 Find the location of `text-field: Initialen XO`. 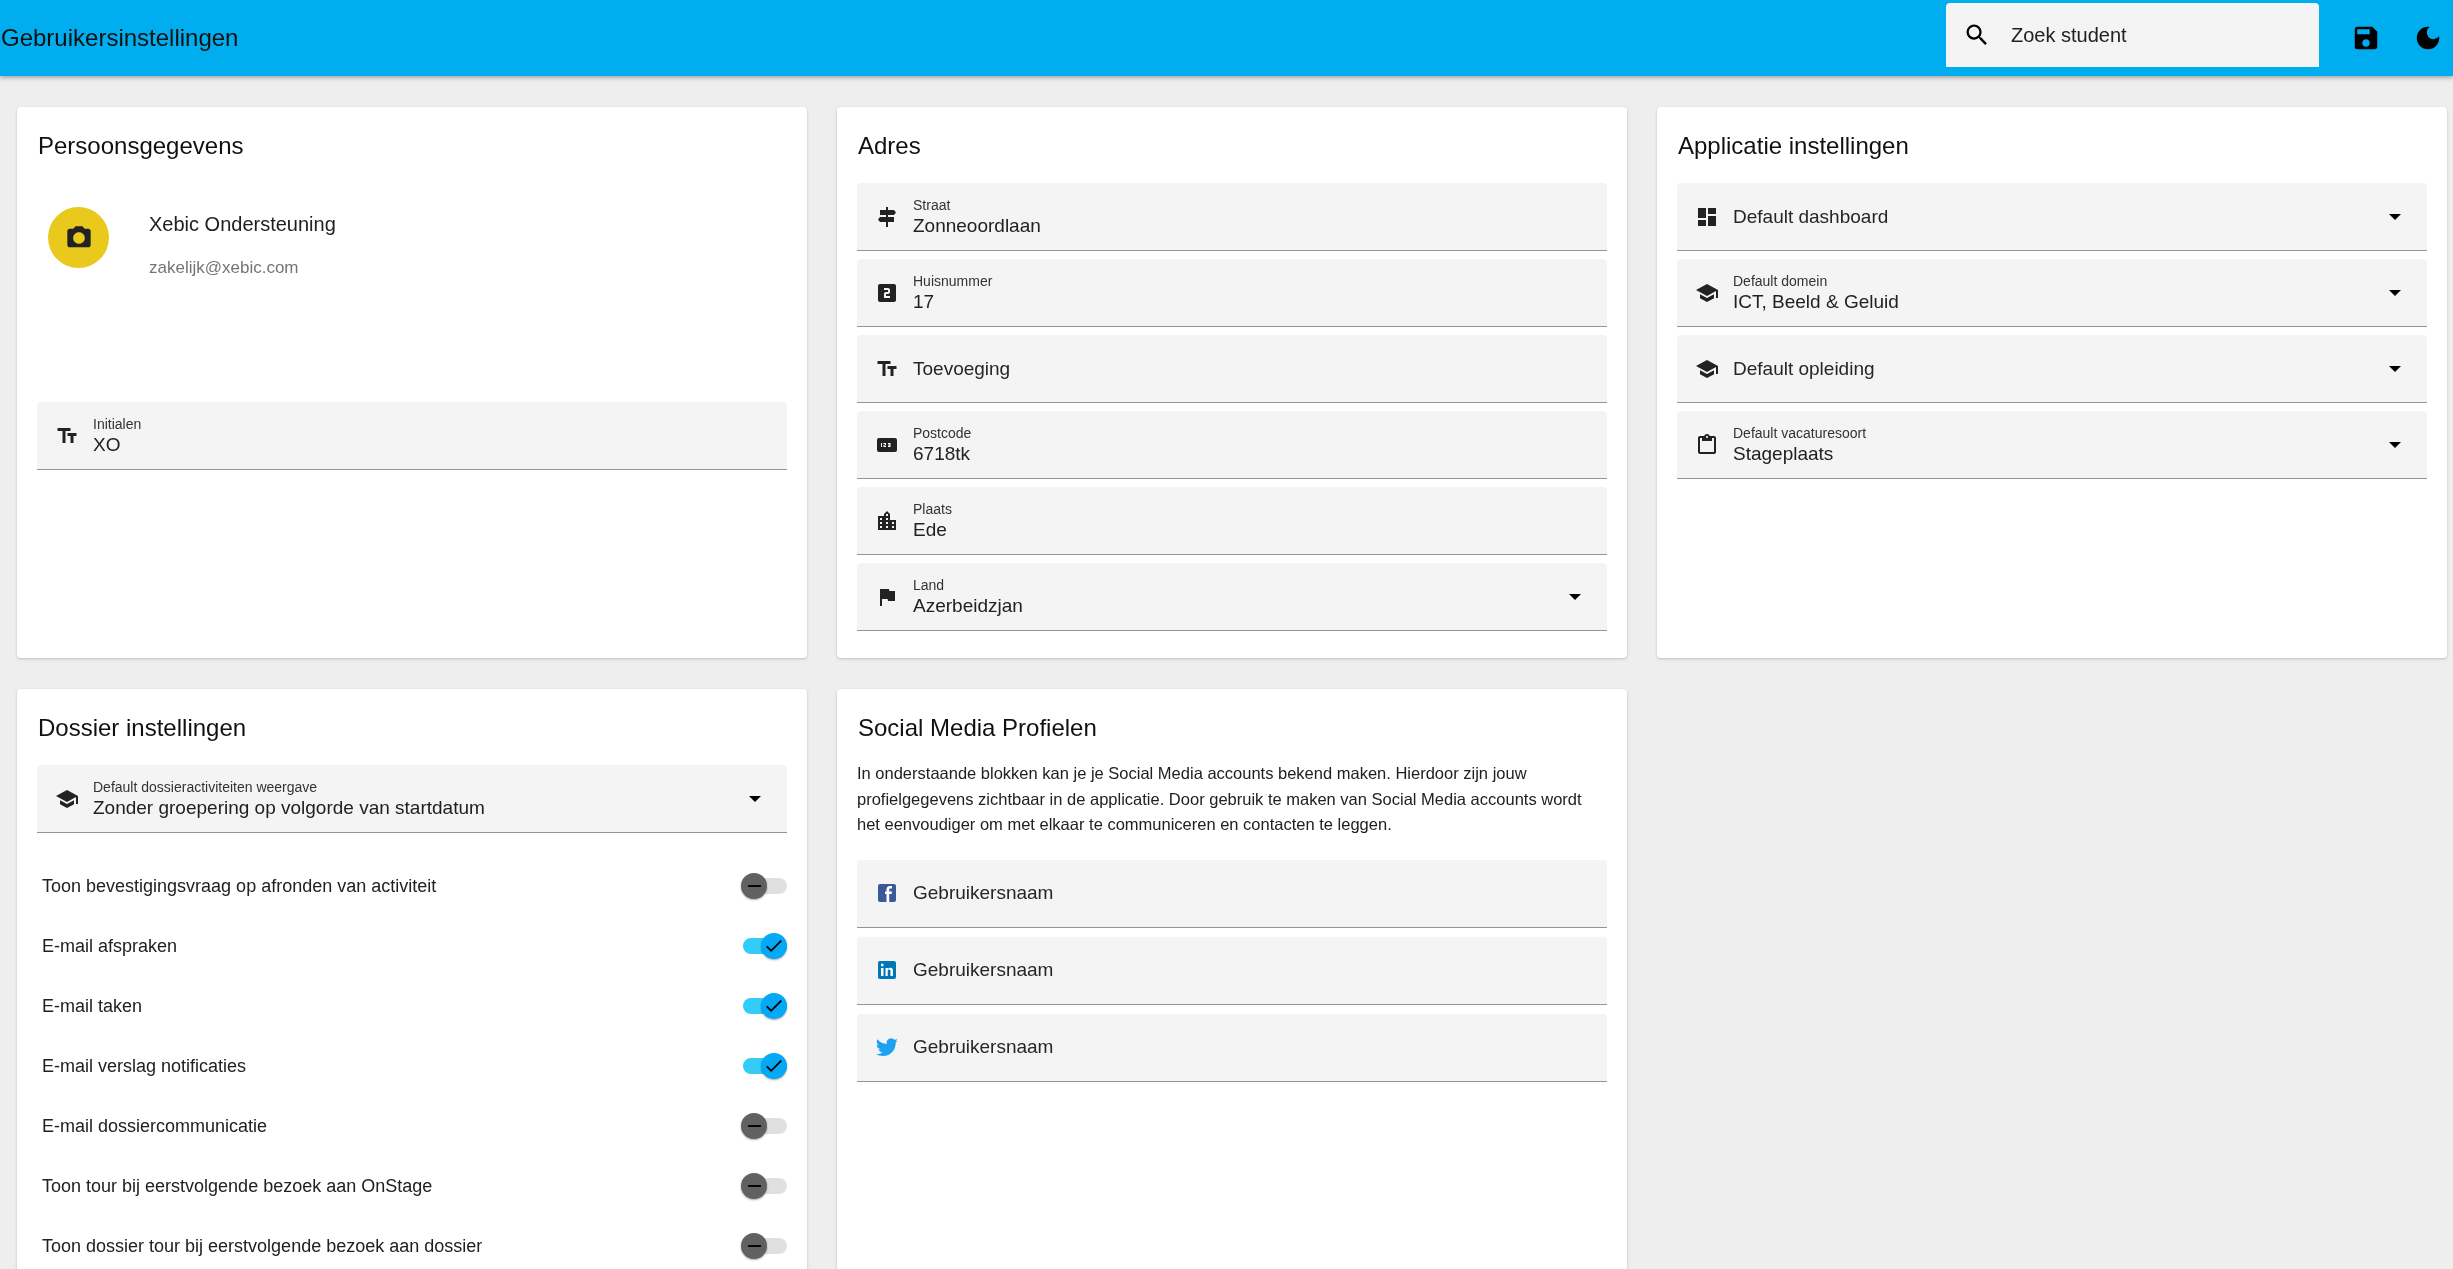

text-field: Initialen XO is located at coordinates (412, 436).